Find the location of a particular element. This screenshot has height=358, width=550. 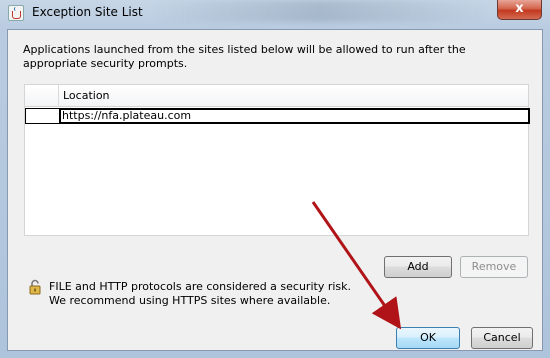

location-input: https://nfa.plateau.com is located at coordinates (294, 116).